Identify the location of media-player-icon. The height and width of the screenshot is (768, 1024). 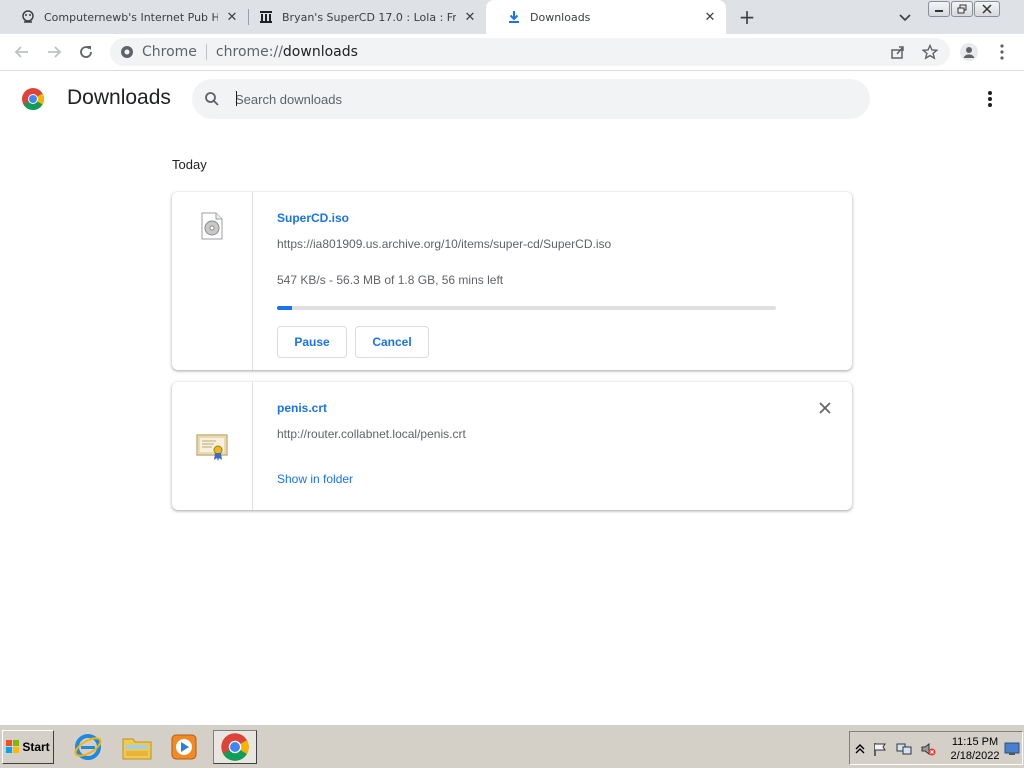
(184, 747).